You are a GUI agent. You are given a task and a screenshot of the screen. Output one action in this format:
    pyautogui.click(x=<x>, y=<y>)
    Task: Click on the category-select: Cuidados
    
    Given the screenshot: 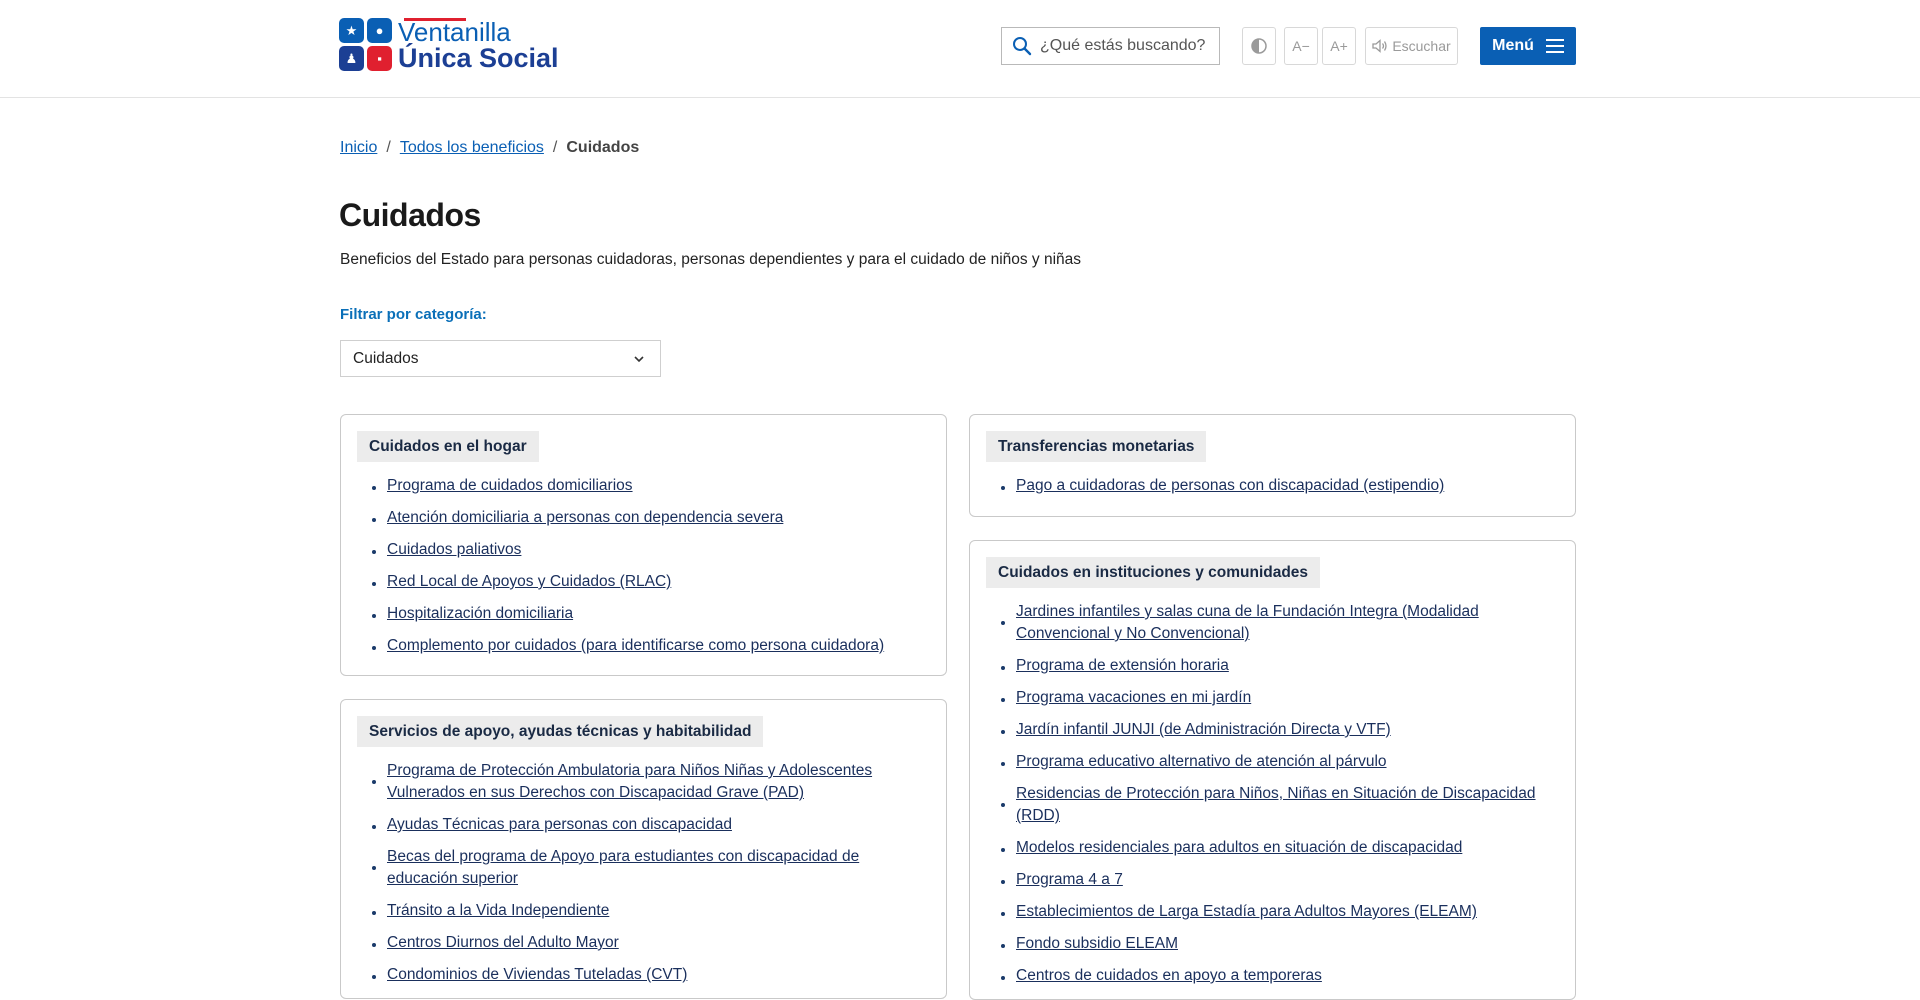 What is the action you would take?
    pyautogui.click(x=500, y=358)
    